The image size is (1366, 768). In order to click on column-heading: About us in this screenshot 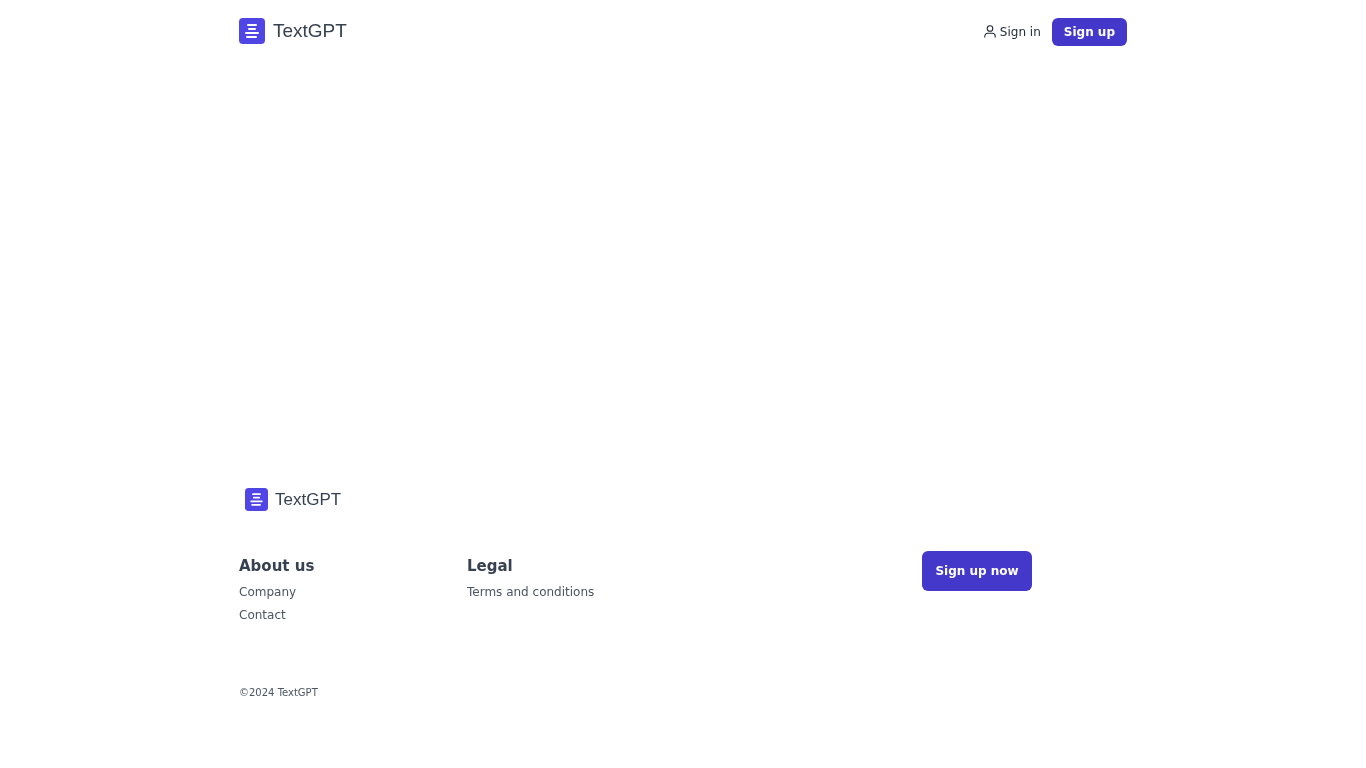, I will do `click(277, 566)`.